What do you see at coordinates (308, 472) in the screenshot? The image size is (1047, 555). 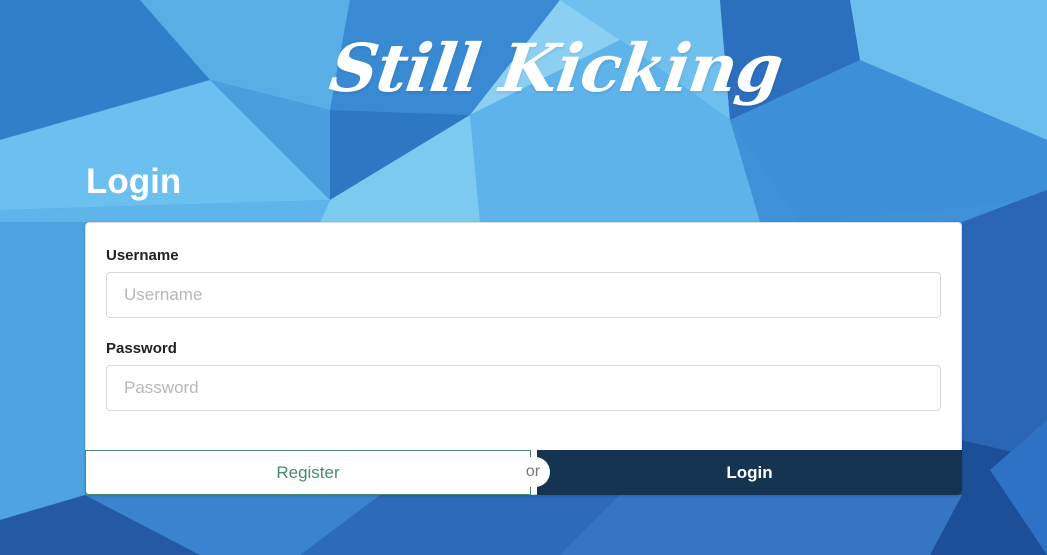 I see `register-button: Register` at bounding box center [308, 472].